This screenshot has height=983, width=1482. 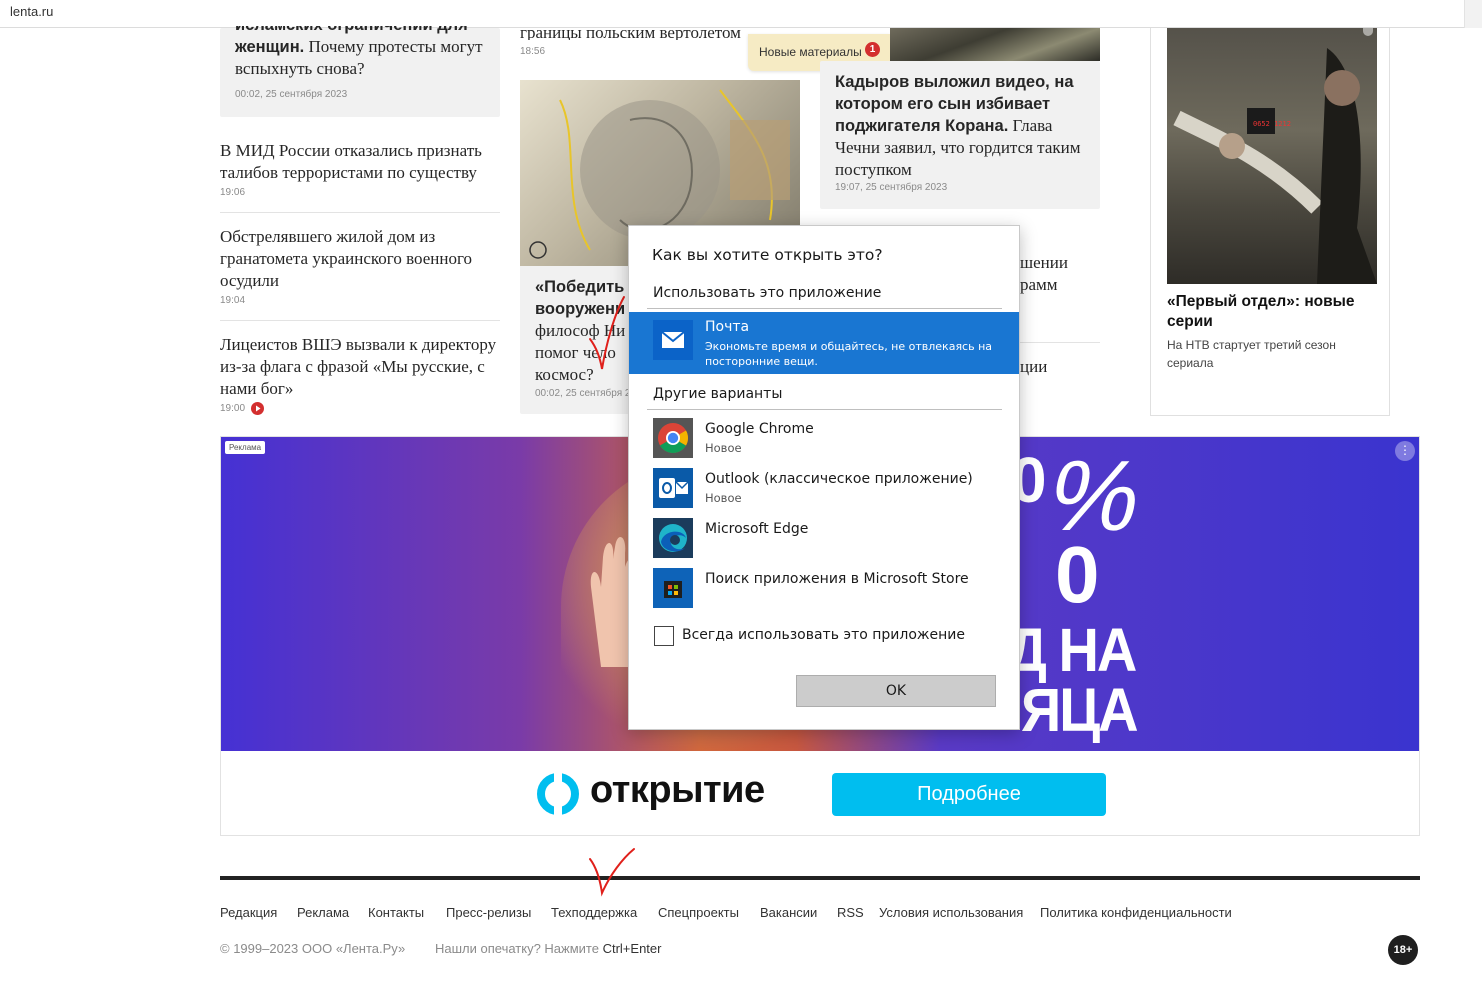 I want to click on ad-more-button: Подробнее, so click(x=969, y=794).